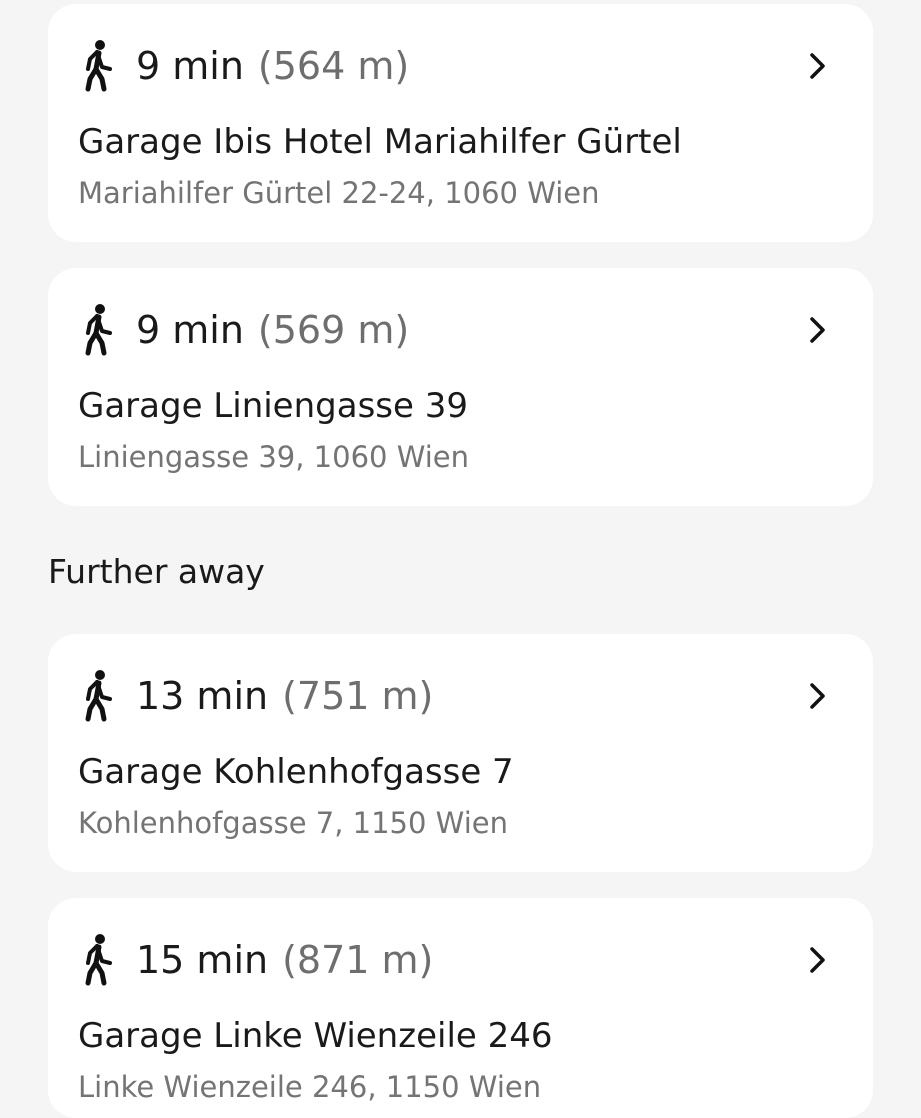  I want to click on garage-name: Garage Linke Wienzeile 246, so click(315, 1036).